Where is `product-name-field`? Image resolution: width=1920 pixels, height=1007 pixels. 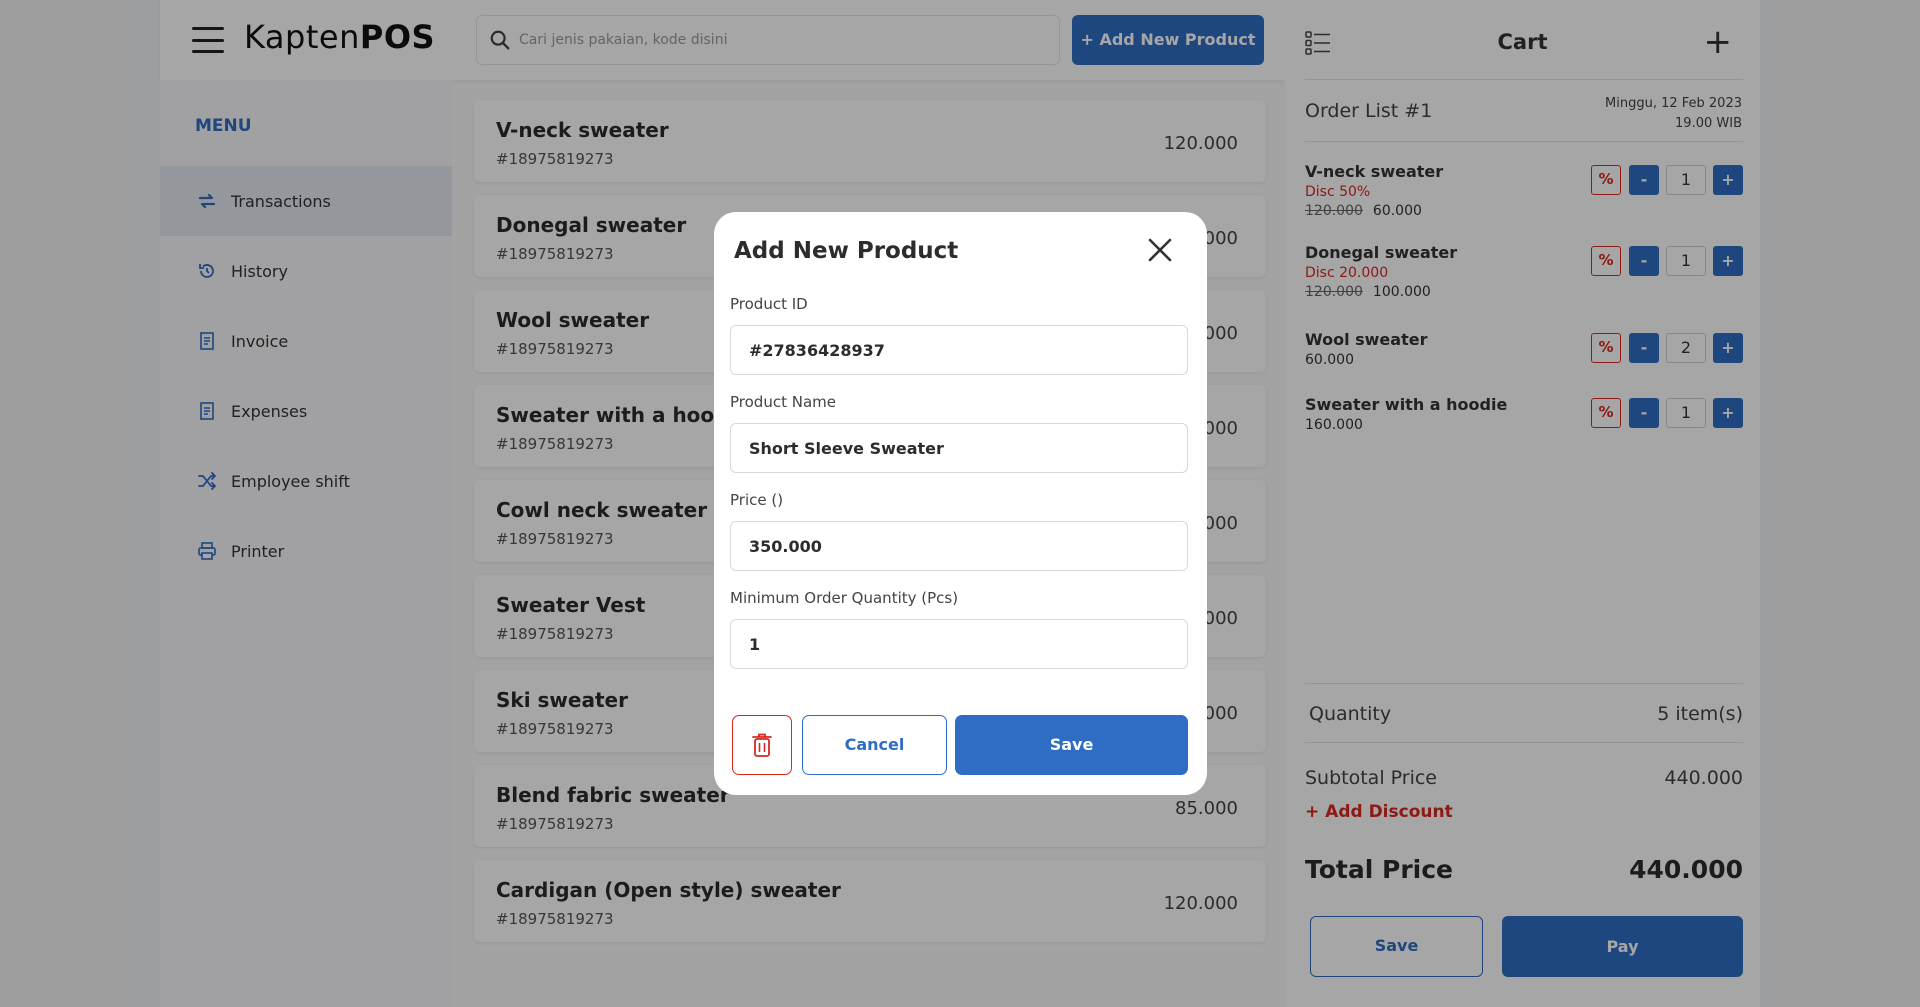 product-name-field is located at coordinates (959, 448).